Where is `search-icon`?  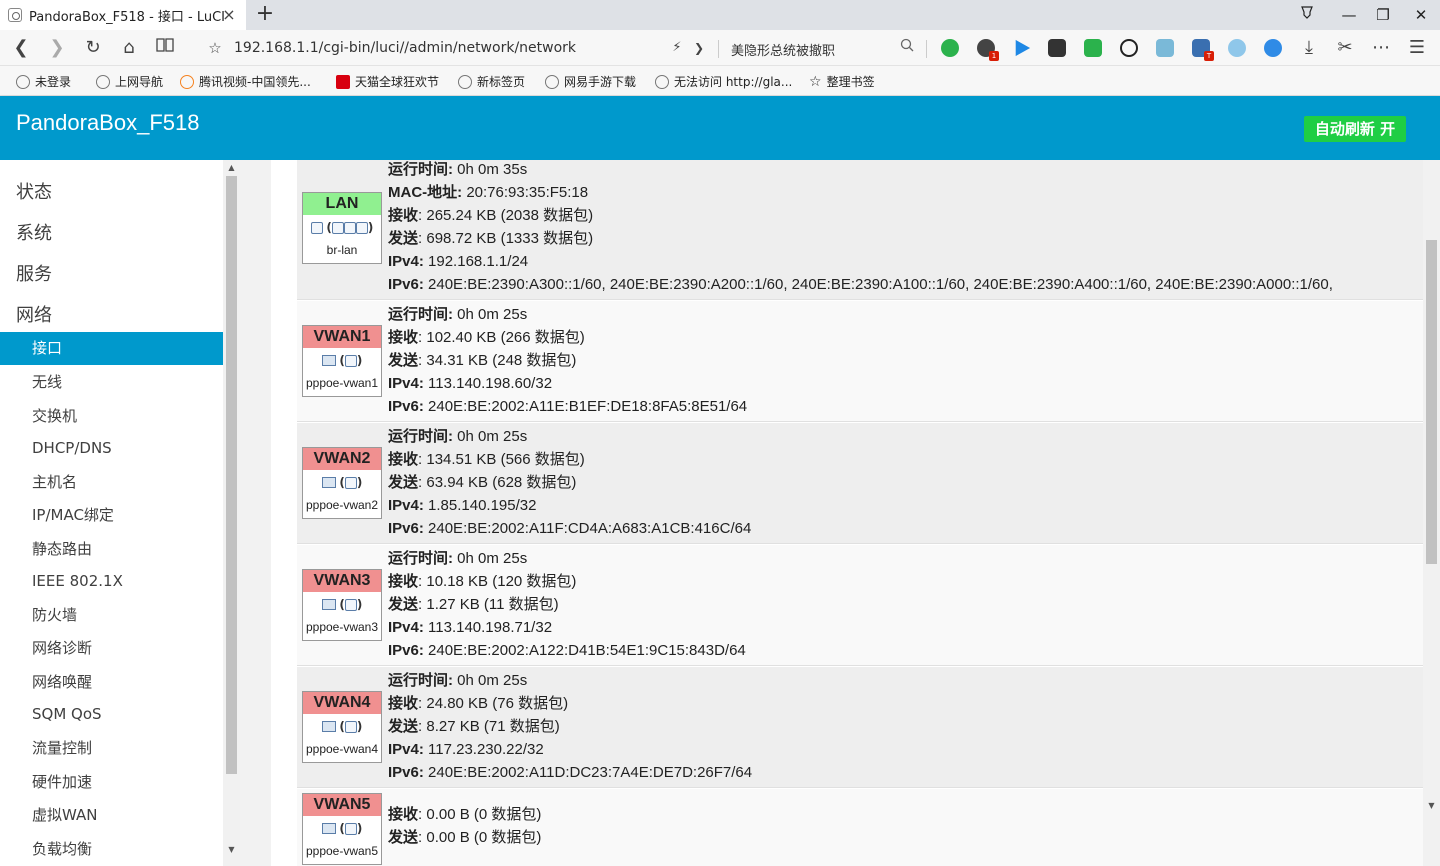
search-icon is located at coordinates (907, 48).